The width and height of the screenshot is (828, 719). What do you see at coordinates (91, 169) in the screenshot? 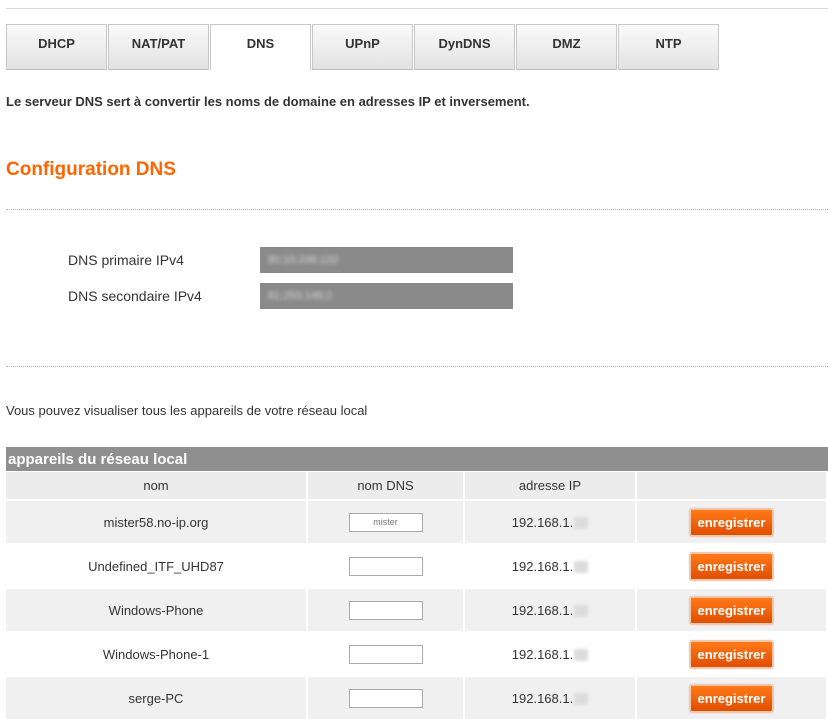
I see `section-title: Configuration DNS` at bounding box center [91, 169].